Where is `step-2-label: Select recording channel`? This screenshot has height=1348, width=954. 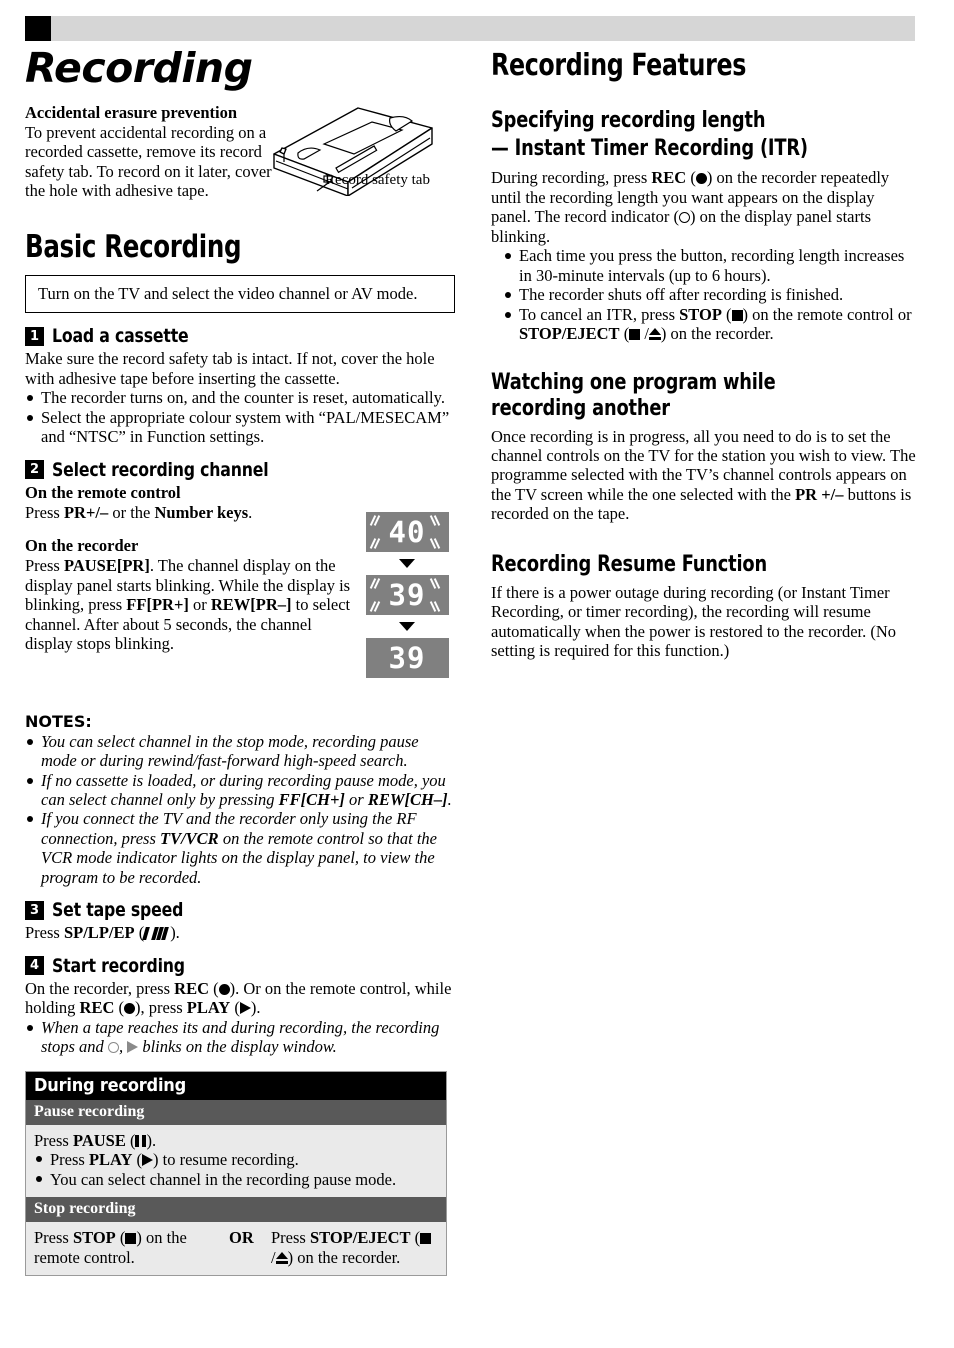 step-2-label: Select recording channel is located at coordinates (160, 469).